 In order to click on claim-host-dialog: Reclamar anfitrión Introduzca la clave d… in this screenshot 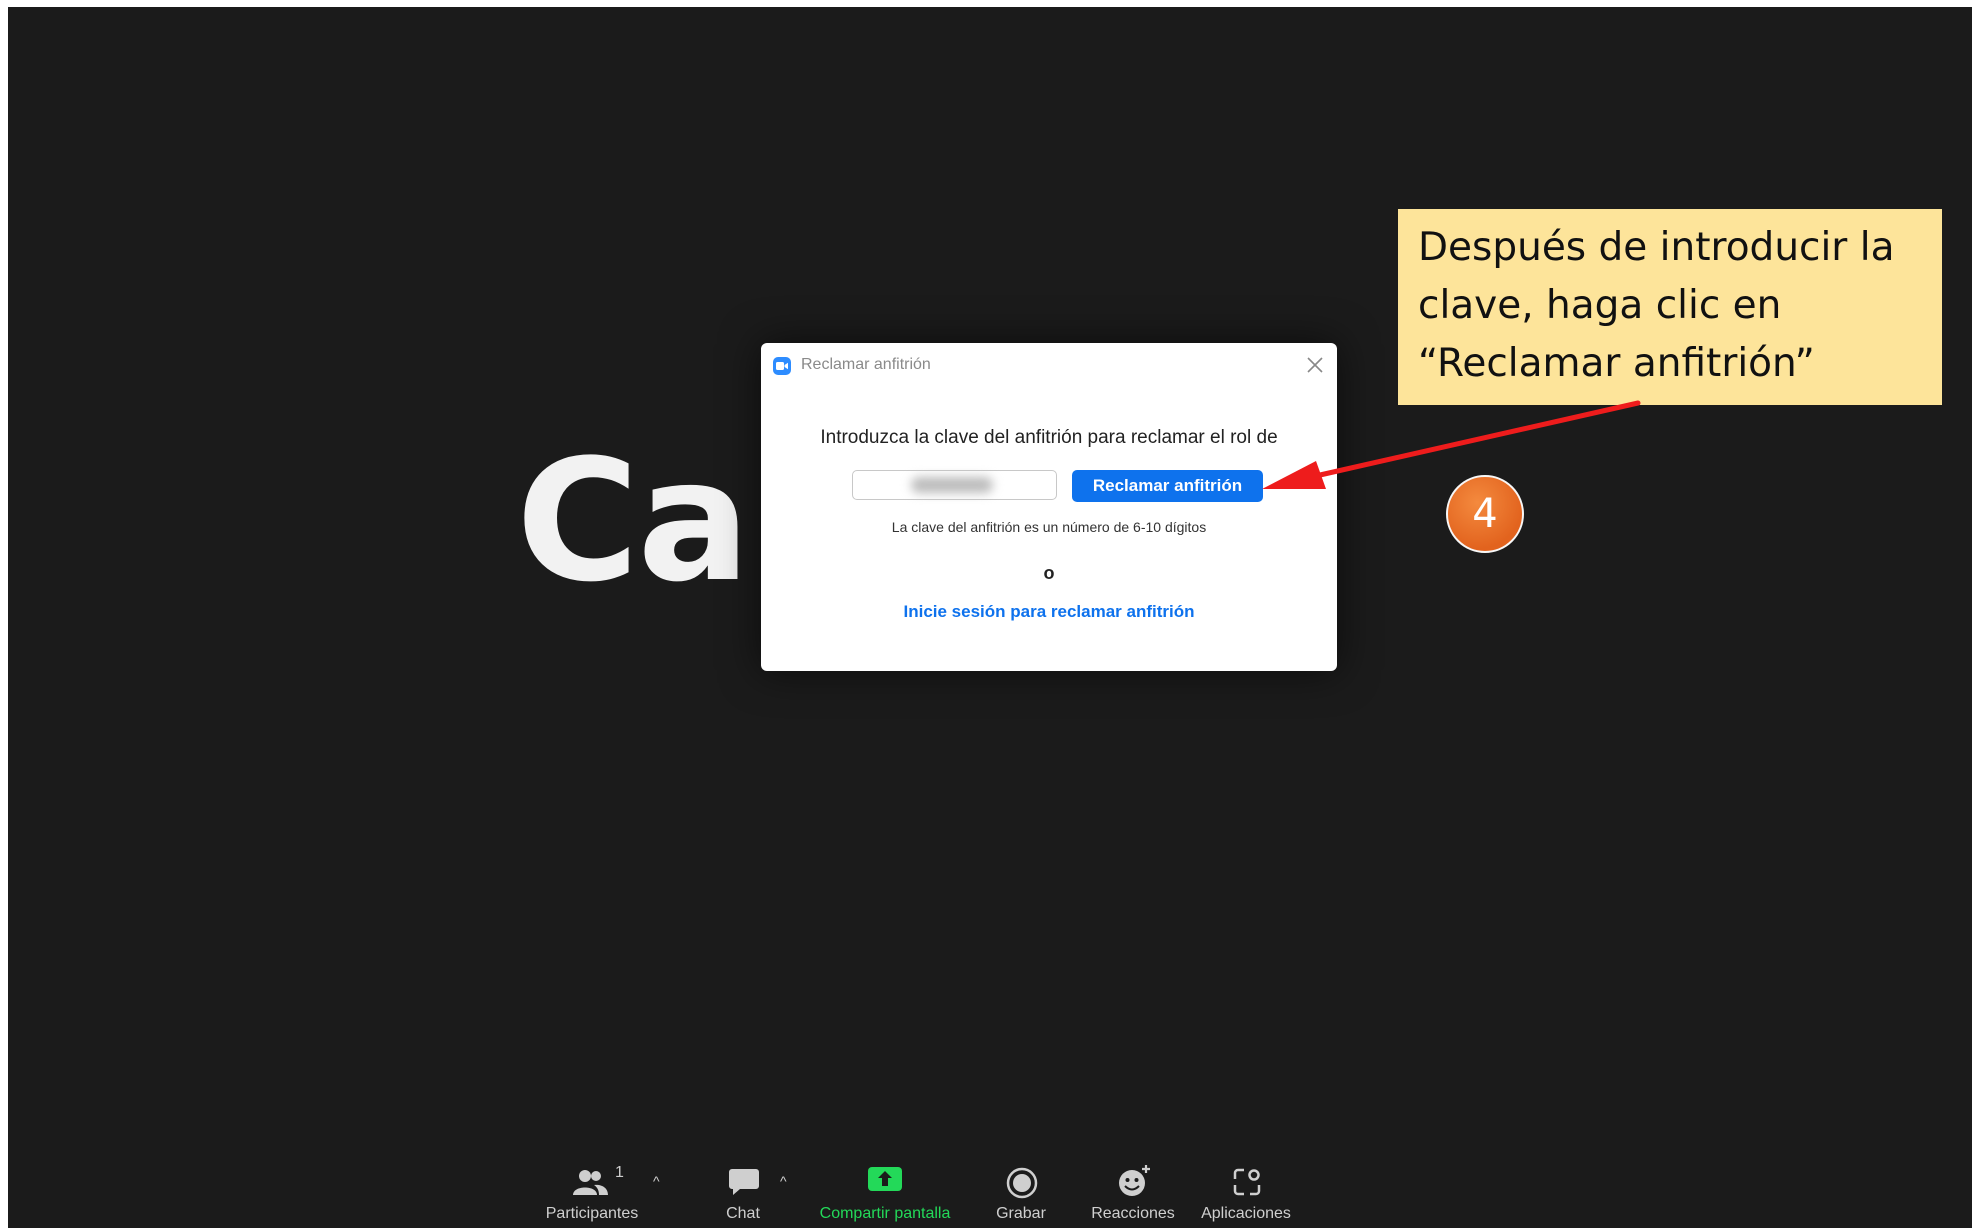, I will do `click(1049, 507)`.